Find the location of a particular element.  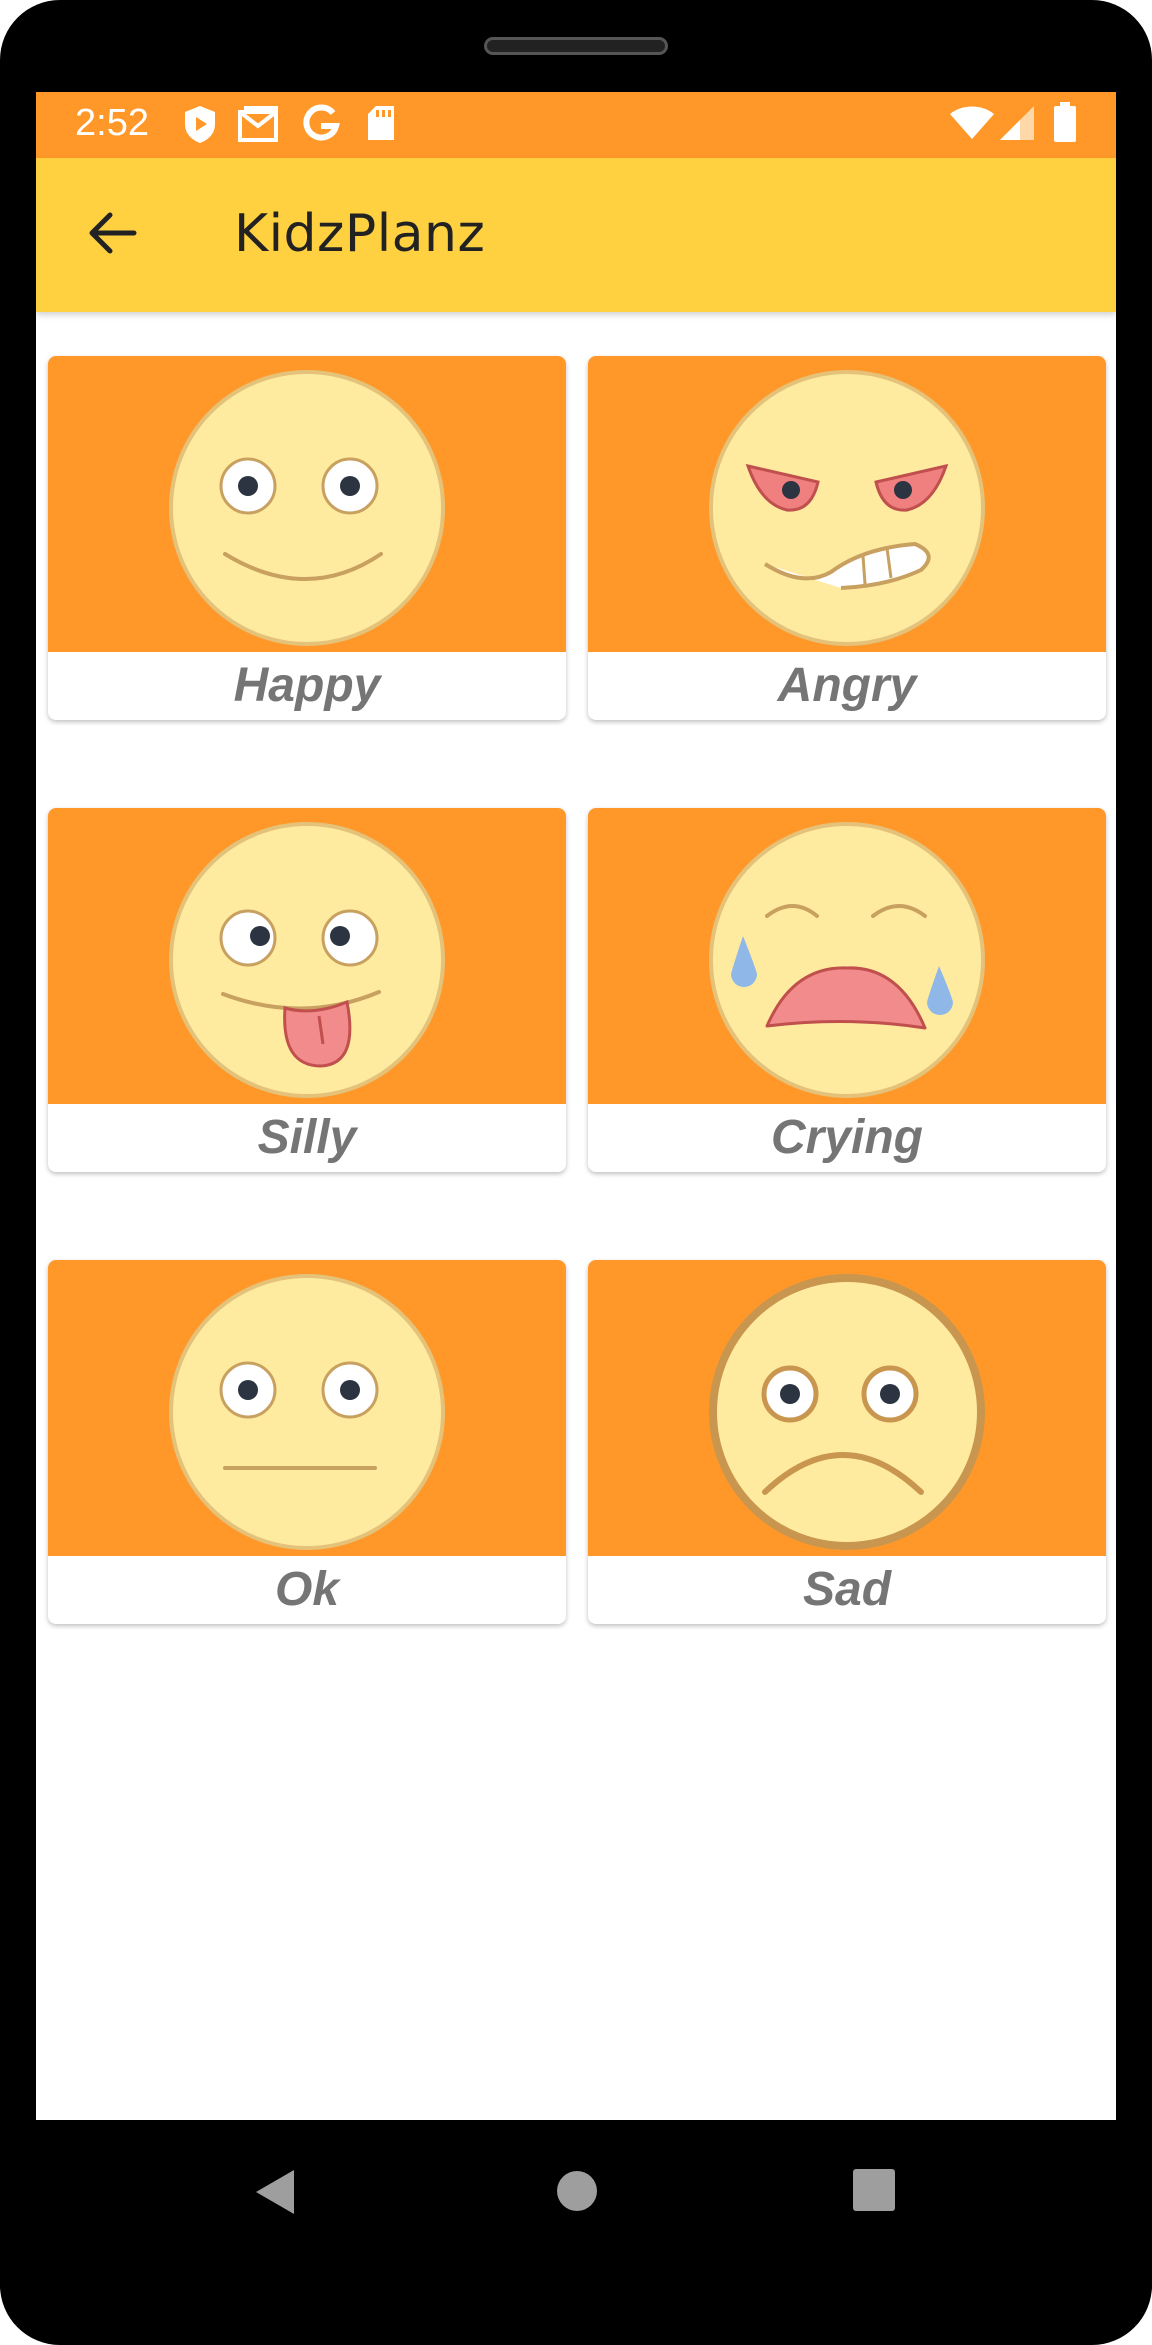

status-time: 2:52 is located at coordinates (112, 123).